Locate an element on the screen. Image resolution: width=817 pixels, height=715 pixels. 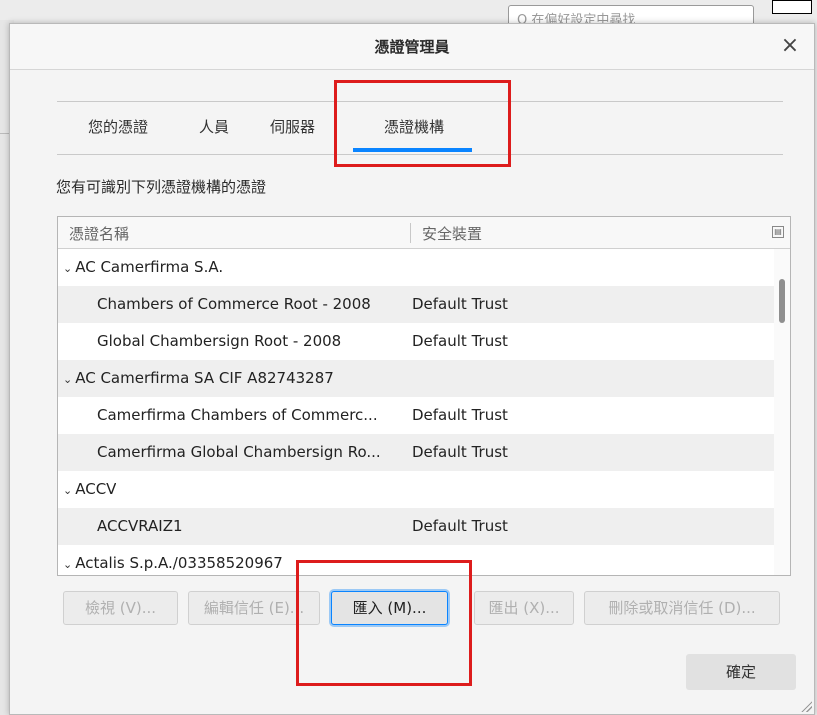
group-name: ACCV is located at coordinates (96, 489).